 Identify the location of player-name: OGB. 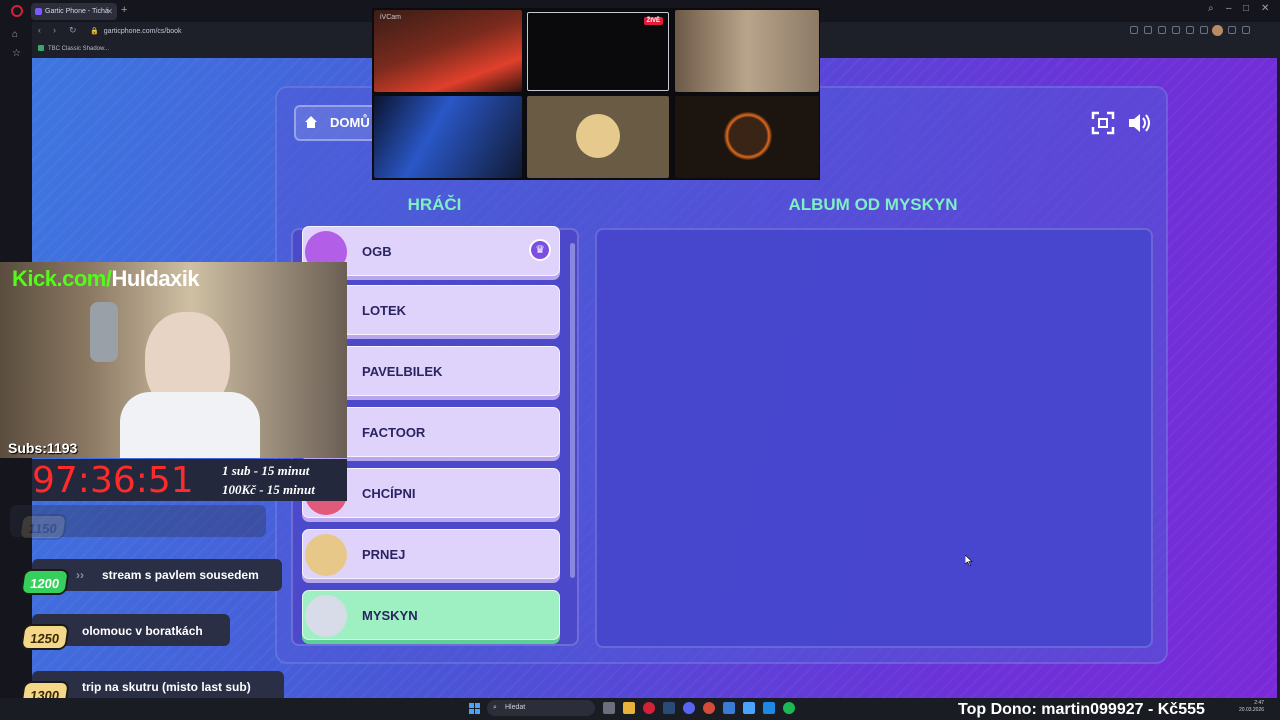
(377, 251).